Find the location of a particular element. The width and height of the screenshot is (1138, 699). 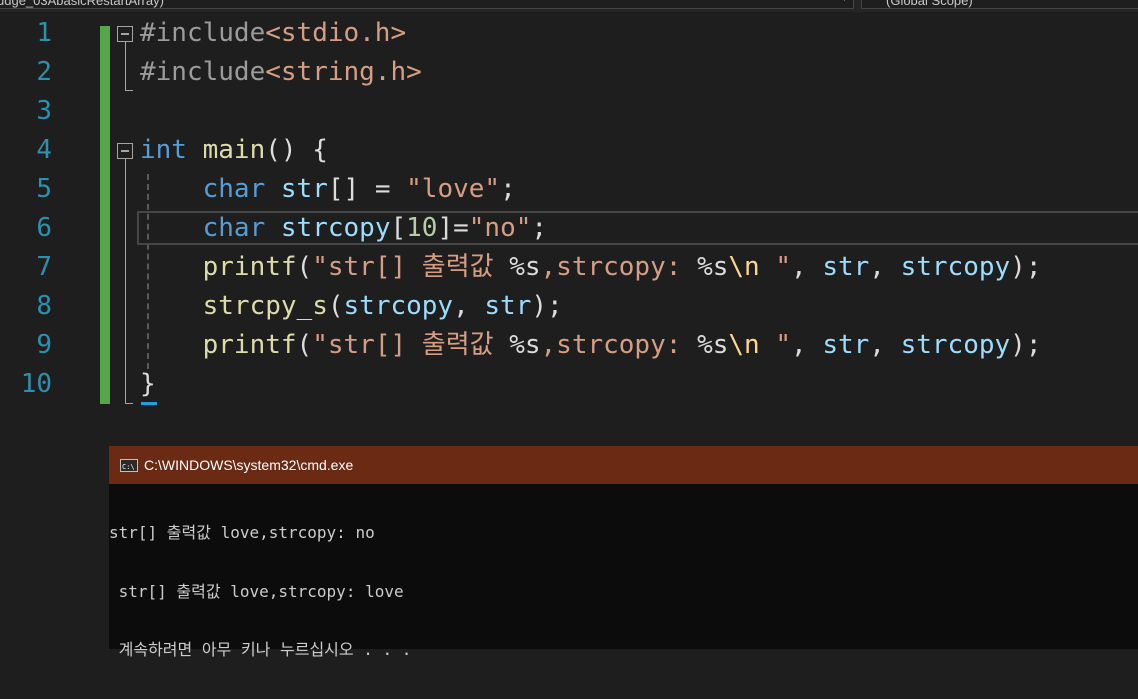

member-scope-dropdown-value: (Global Scope) is located at coordinates (929, 4).